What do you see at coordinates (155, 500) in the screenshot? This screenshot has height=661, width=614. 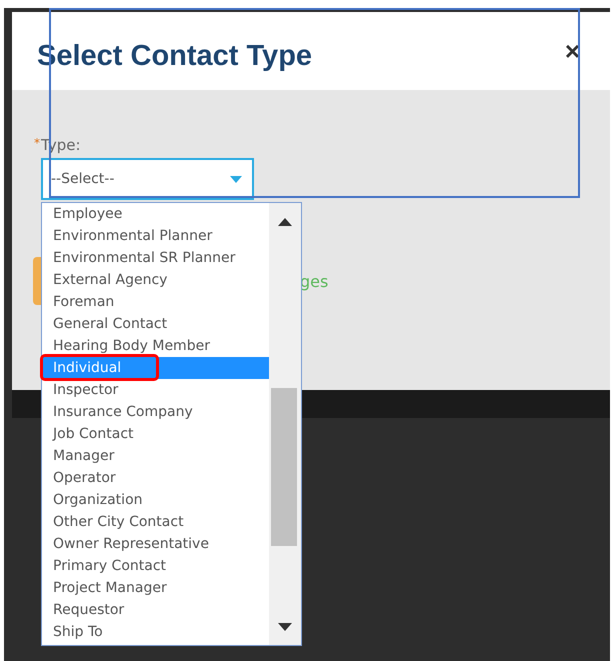 I see `dropdown-option: Organization` at bounding box center [155, 500].